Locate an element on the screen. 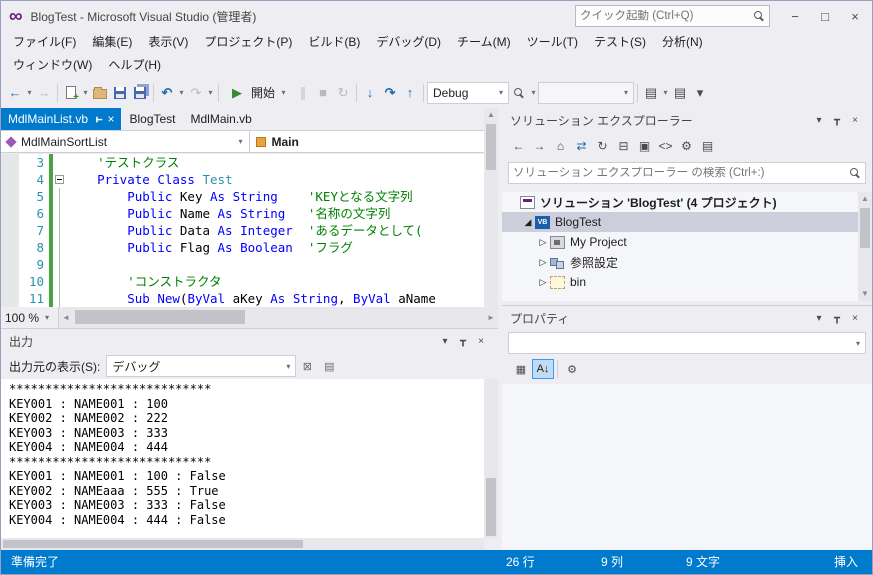 The image size is (873, 575). redo-button: ↷ is located at coordinates (196, 93).